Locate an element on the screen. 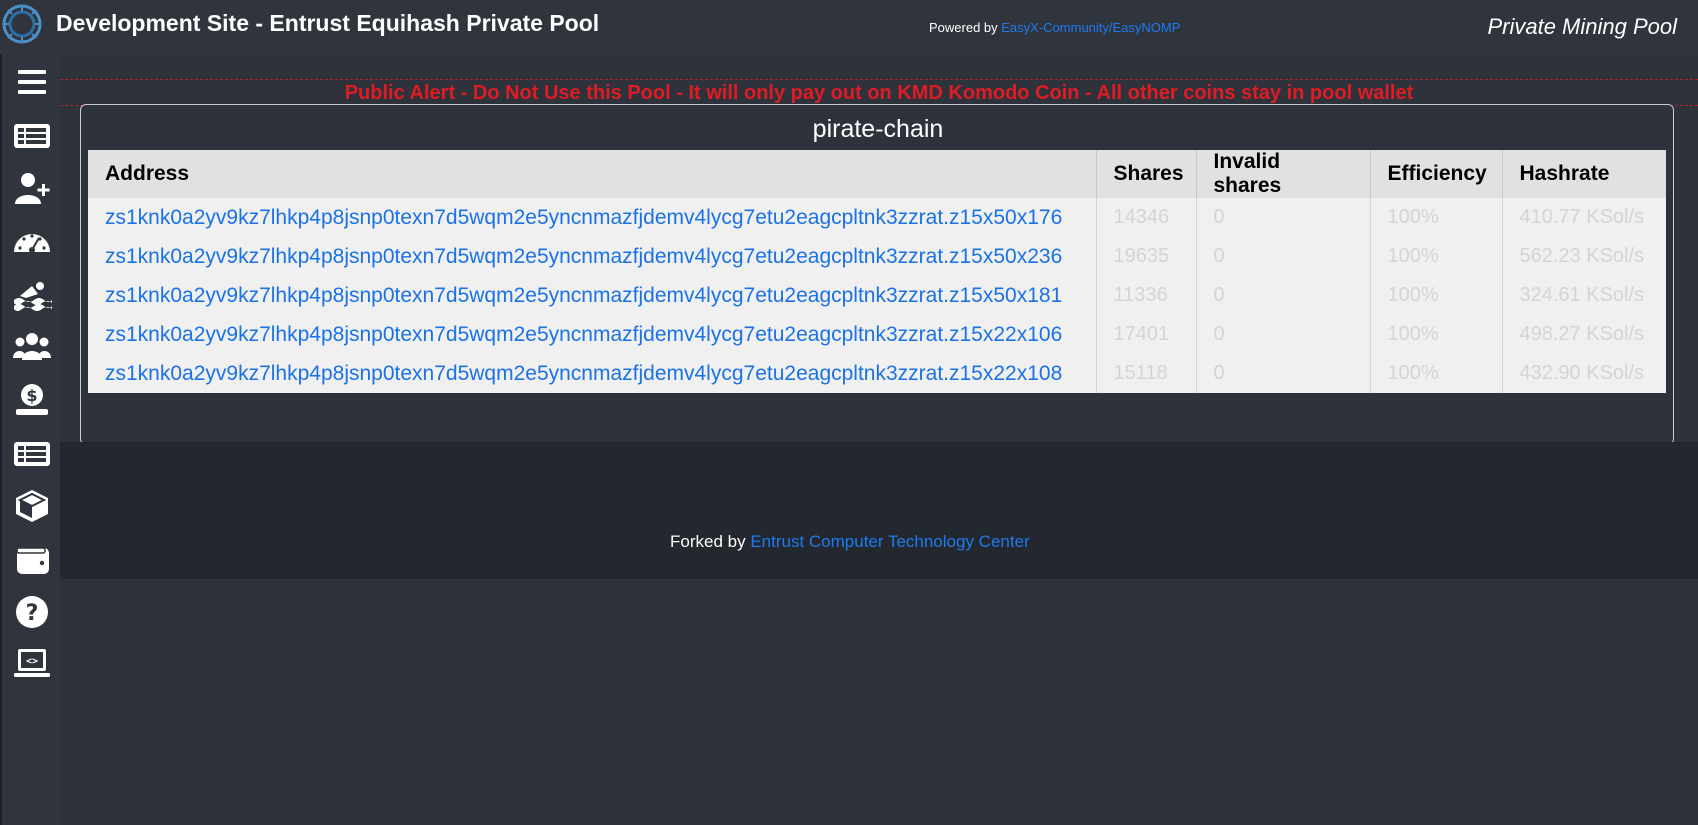 The height and width of the screenshot is (825, 1698). shares-cell: 19635 is located at coordinates (1146, 256).